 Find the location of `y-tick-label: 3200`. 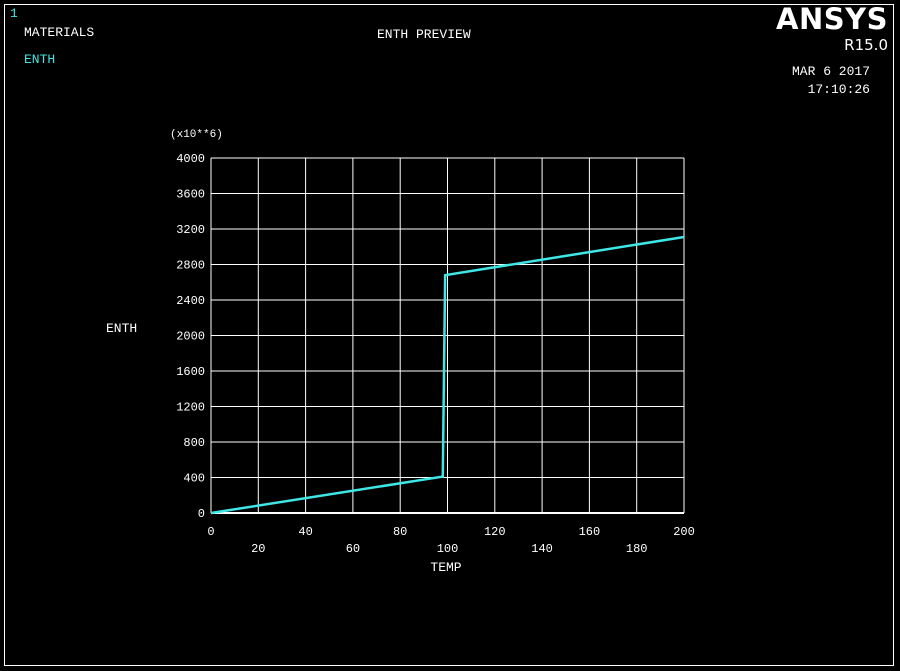

y-tick-label: 3200 is located at coordinates (190, 230).